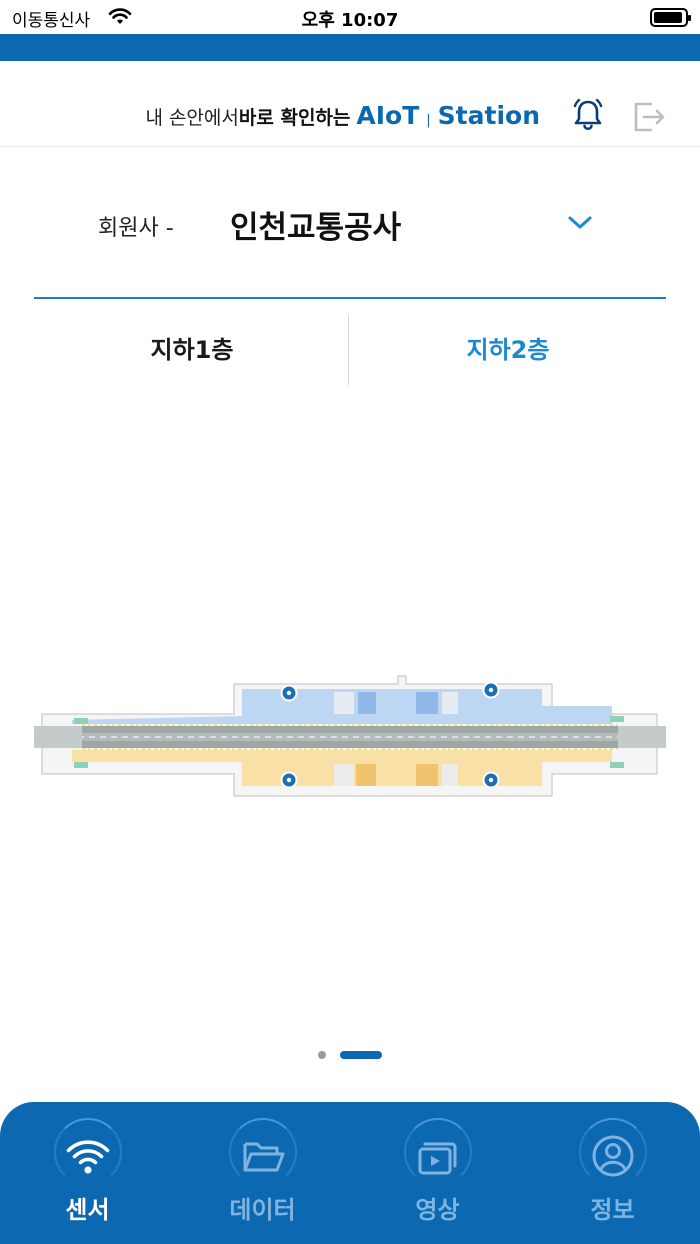  I want to click on chevron-down-icon, so click(580, 223).